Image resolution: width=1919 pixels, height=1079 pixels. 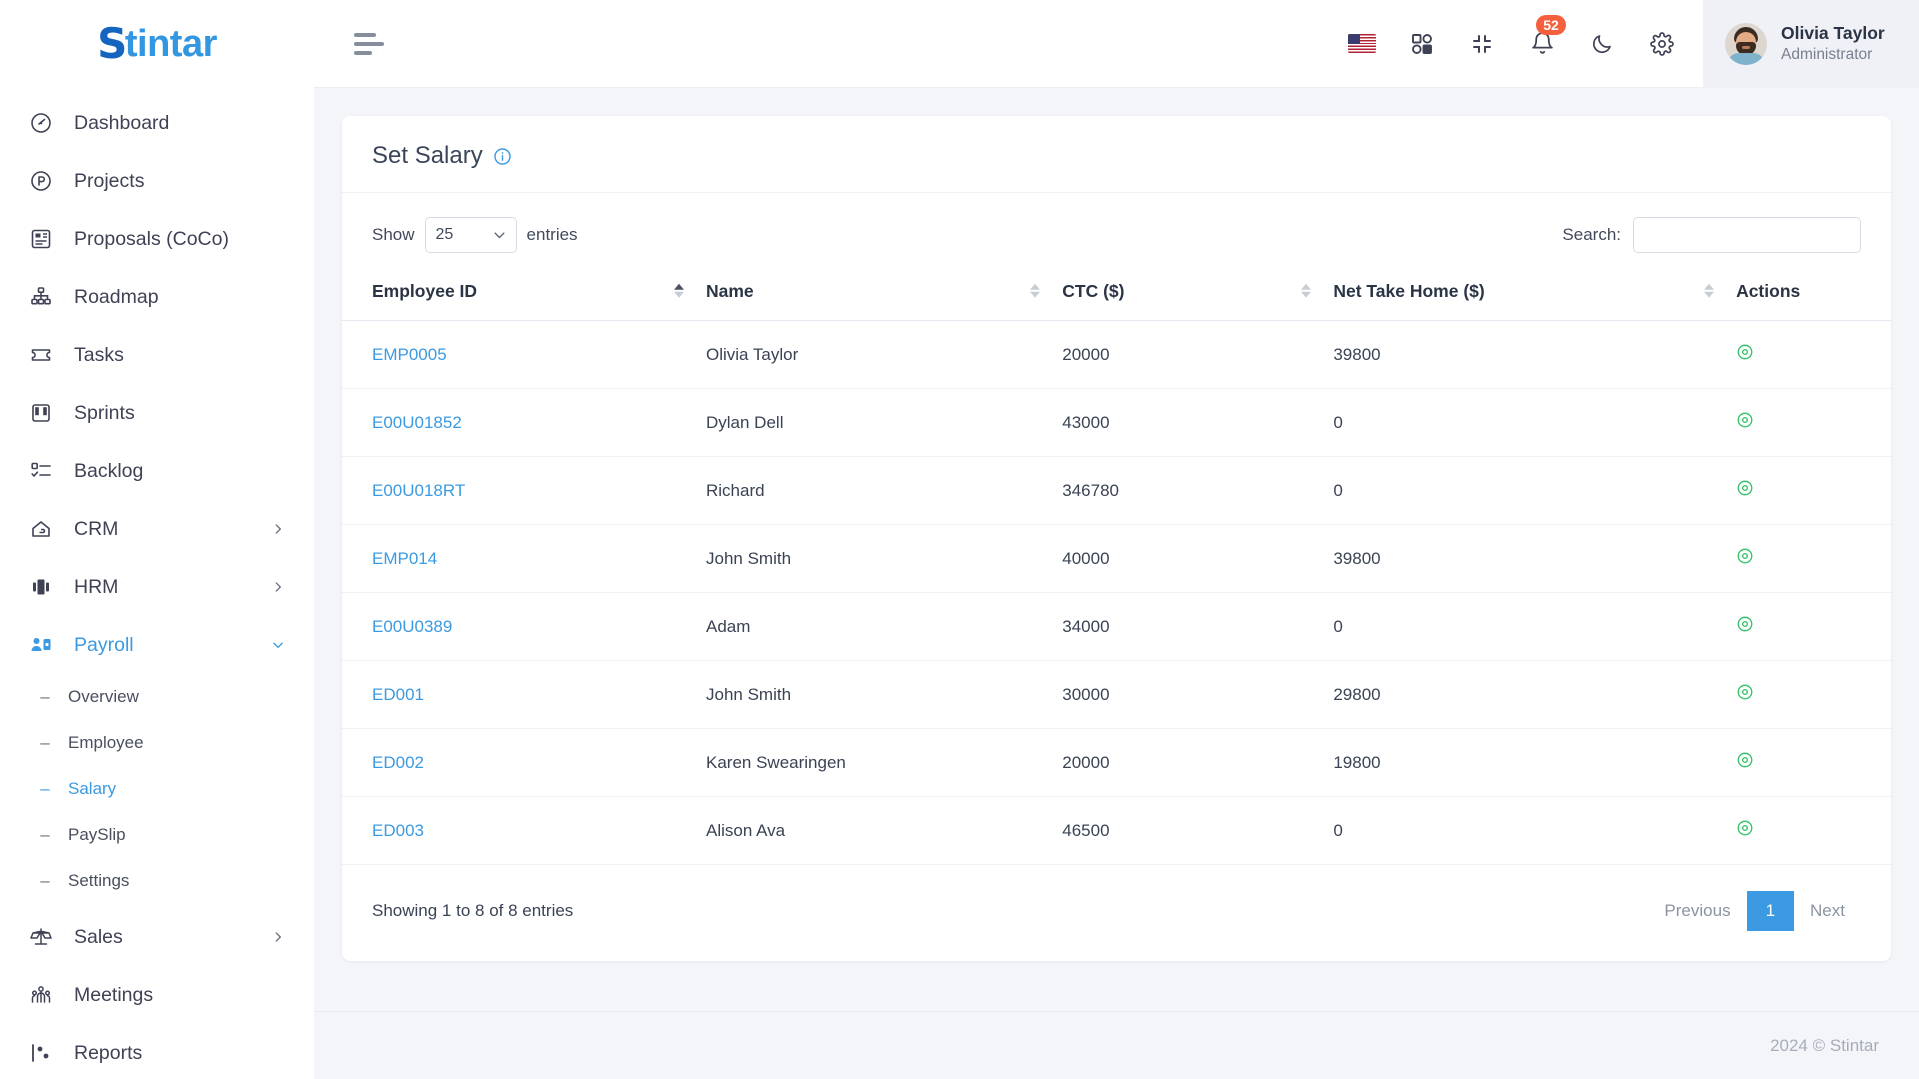 What do you see at coordinates (157, 181) in the screenshot?
I see `sidebar-item-projects: Projects` at bounding box center [157, 181].